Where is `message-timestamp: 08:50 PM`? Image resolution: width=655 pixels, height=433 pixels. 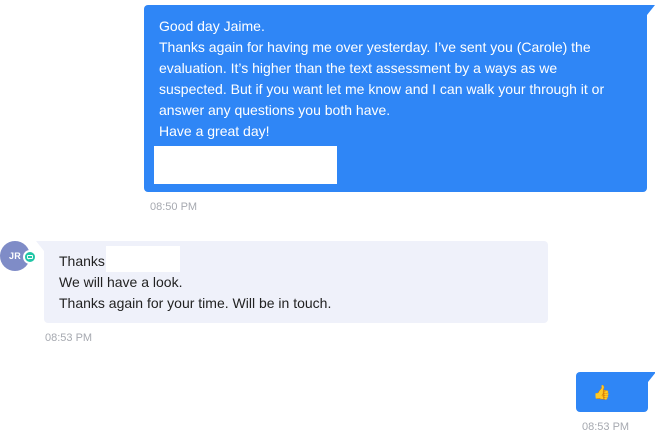
message-timestamp: 08:50 PM is located at coordinates (174, 207).